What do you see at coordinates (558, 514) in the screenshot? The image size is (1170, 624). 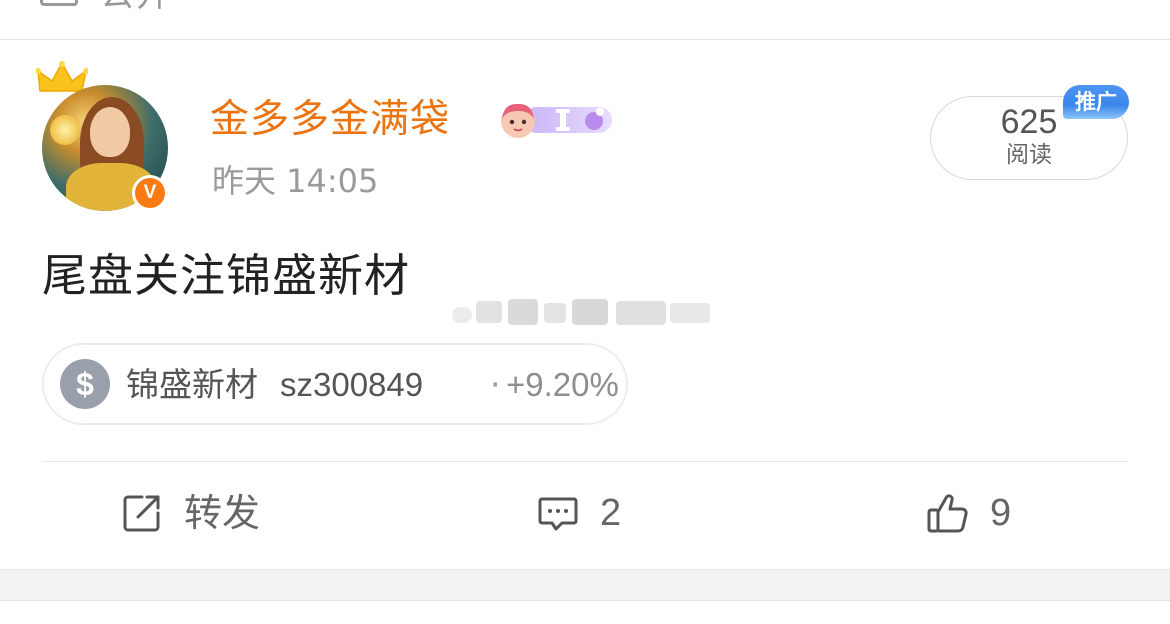 I see `comment-icon` at bounding box center [558, 514].